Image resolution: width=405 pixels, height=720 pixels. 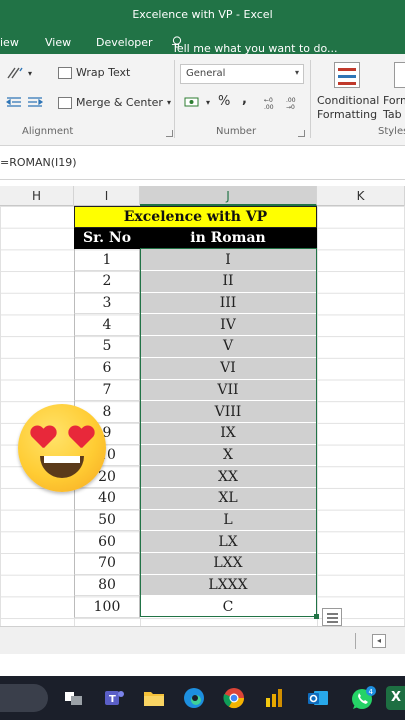 What do you see at coordinates (371, 692) in the screenshot?
I see `whatsapp-badge: 4` at bounding box center [371, 692].